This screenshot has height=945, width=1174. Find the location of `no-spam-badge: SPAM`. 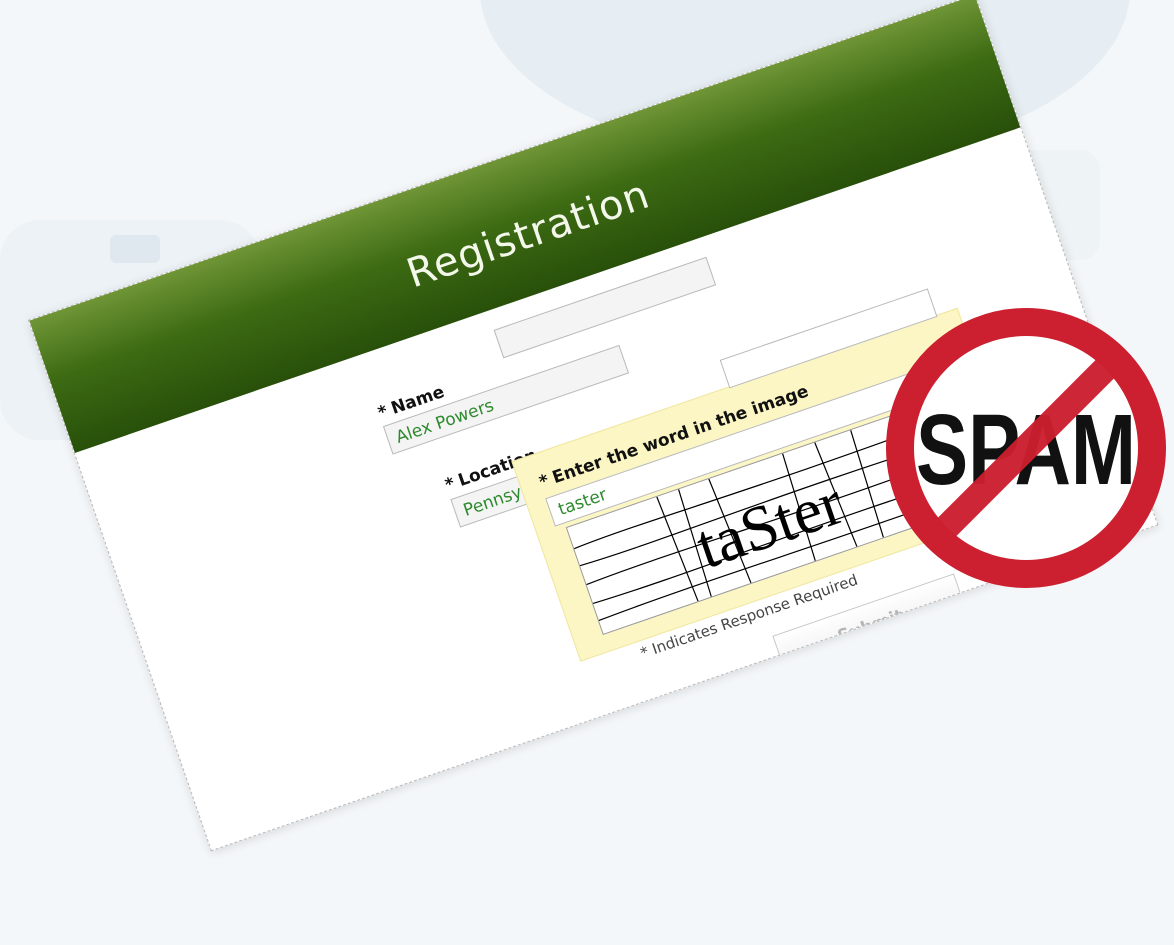

no-spam-badge: SPAM is located at coordinates (1025, 448).